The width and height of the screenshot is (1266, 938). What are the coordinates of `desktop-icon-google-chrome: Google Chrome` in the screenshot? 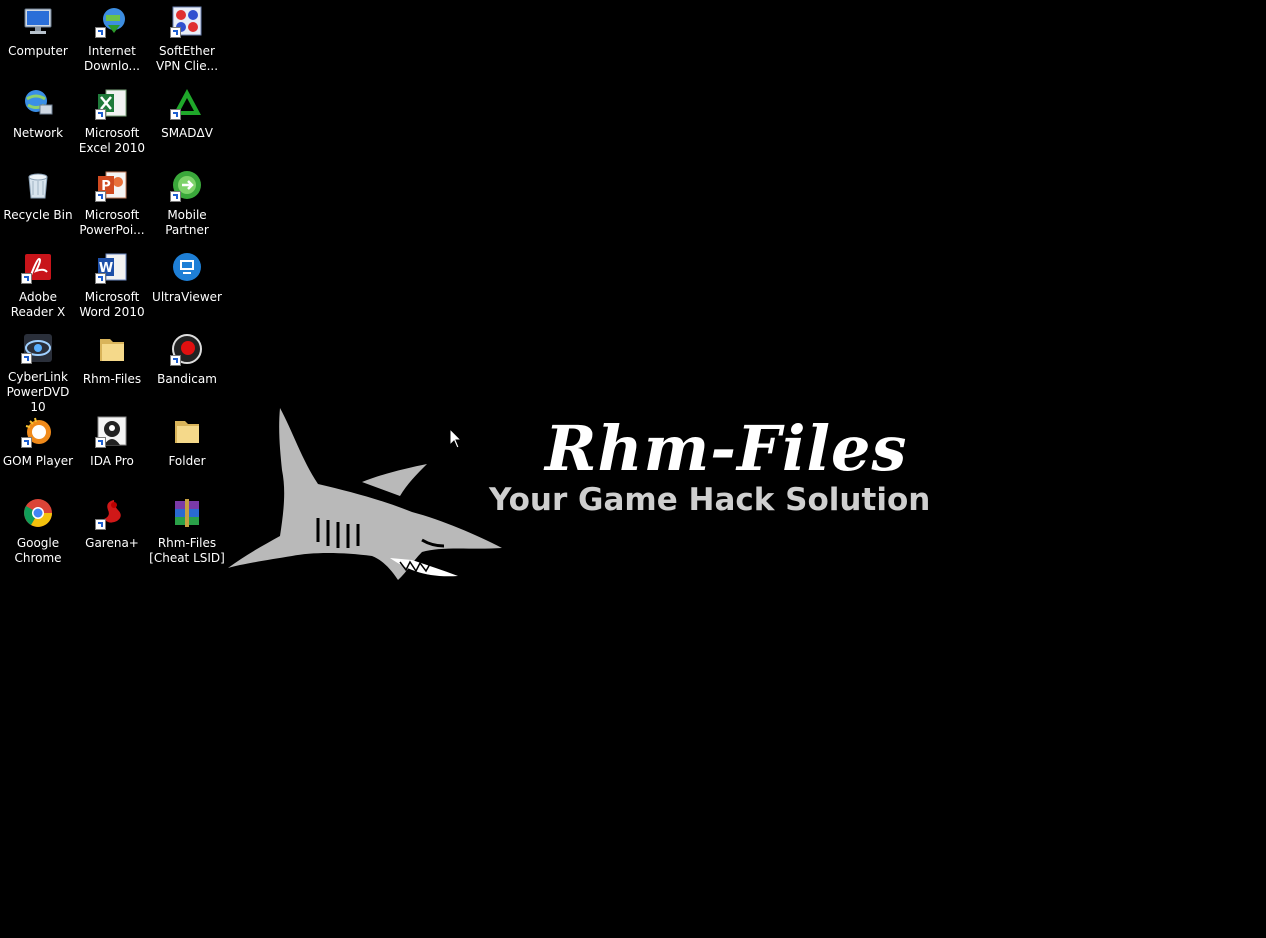 It's located at (38, 531).